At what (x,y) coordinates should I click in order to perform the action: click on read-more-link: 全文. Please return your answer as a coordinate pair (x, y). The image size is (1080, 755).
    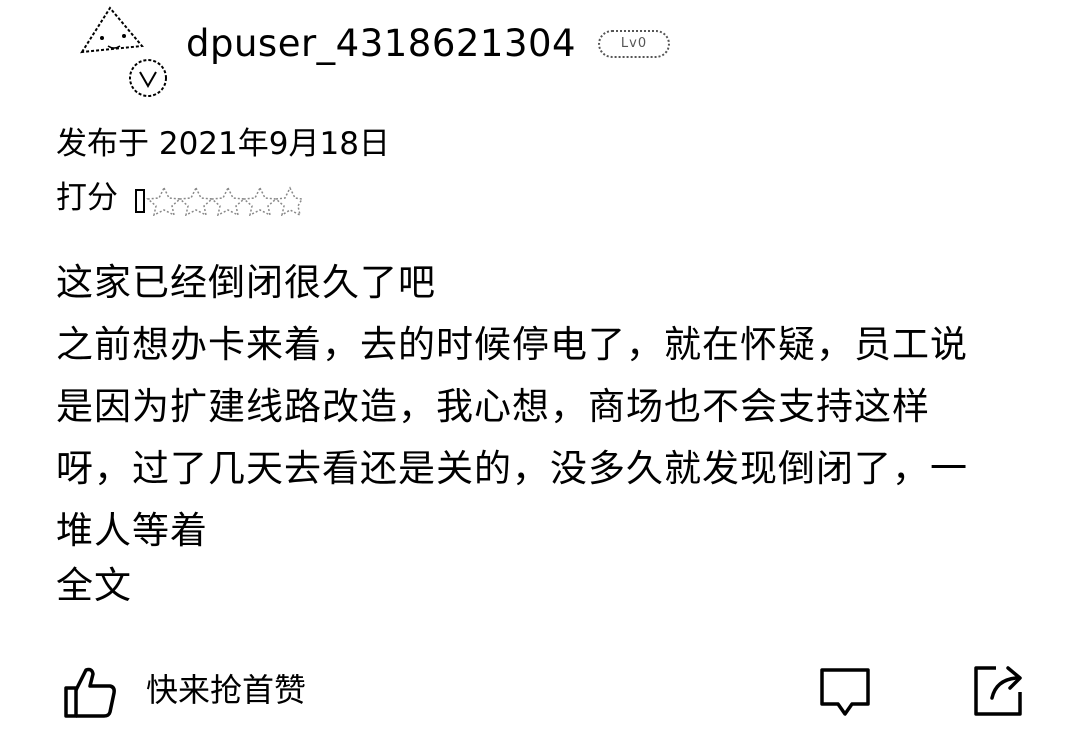
    Looking at the image, I should click on (94, 586).